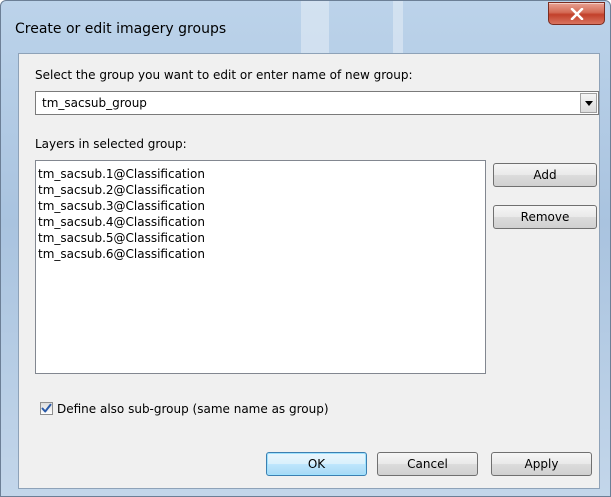  I want to click on group-combobox-value: tm_sacsub_group, so click(94, 103).